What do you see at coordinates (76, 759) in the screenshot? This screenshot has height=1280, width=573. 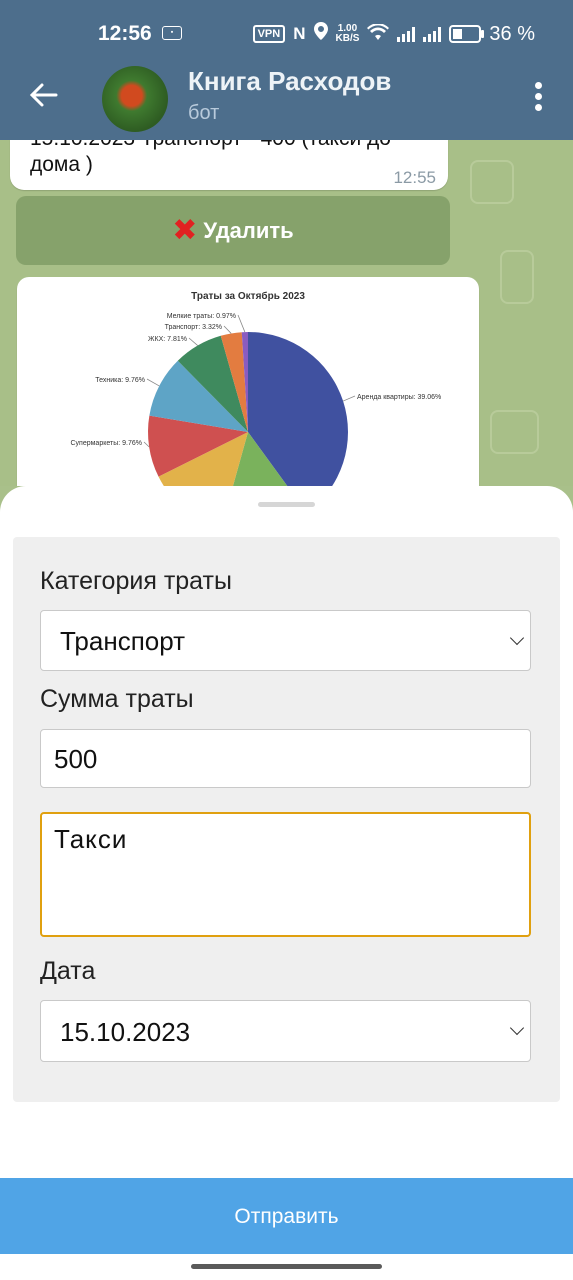 I see `amount-value: 500` at bounding box center [76, 759].